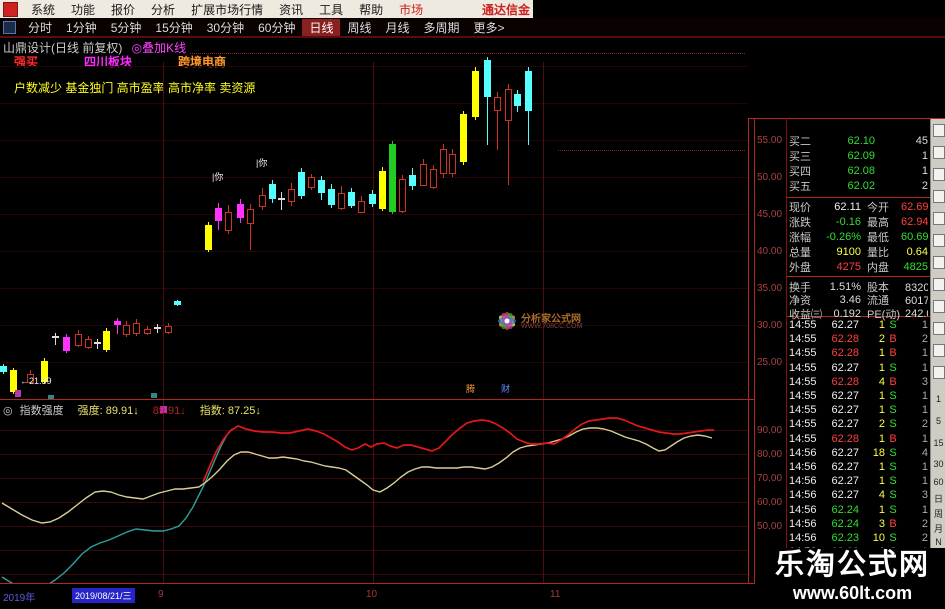 The width and height of the screenshot is (945, 609). I want to click on tick-flag: B, so click(893, 438).